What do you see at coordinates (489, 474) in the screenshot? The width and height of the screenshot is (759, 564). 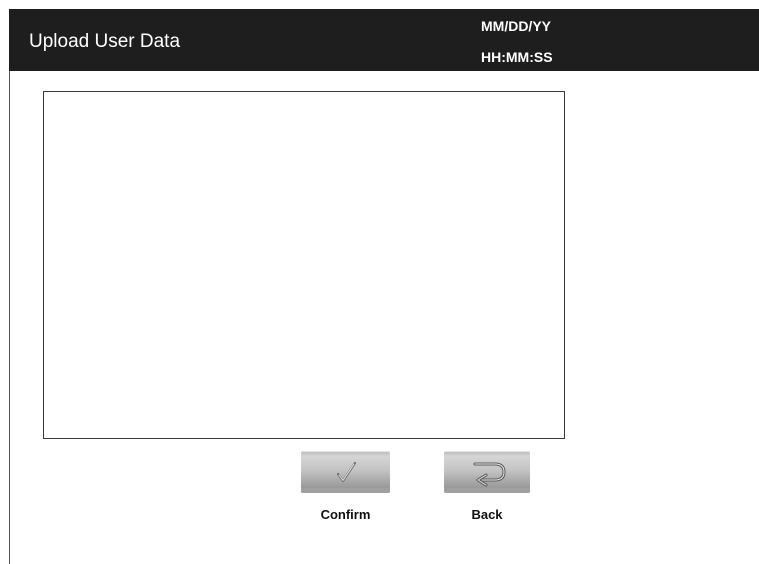 I see `return-arrow-icon` at bounding box center [489, 474].